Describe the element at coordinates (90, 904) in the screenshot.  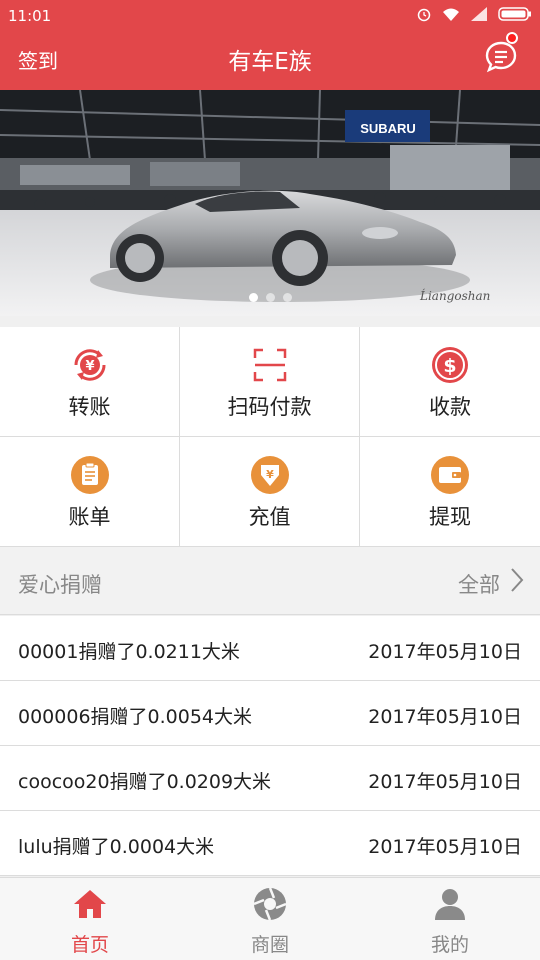
I see `home-icon` at that location.